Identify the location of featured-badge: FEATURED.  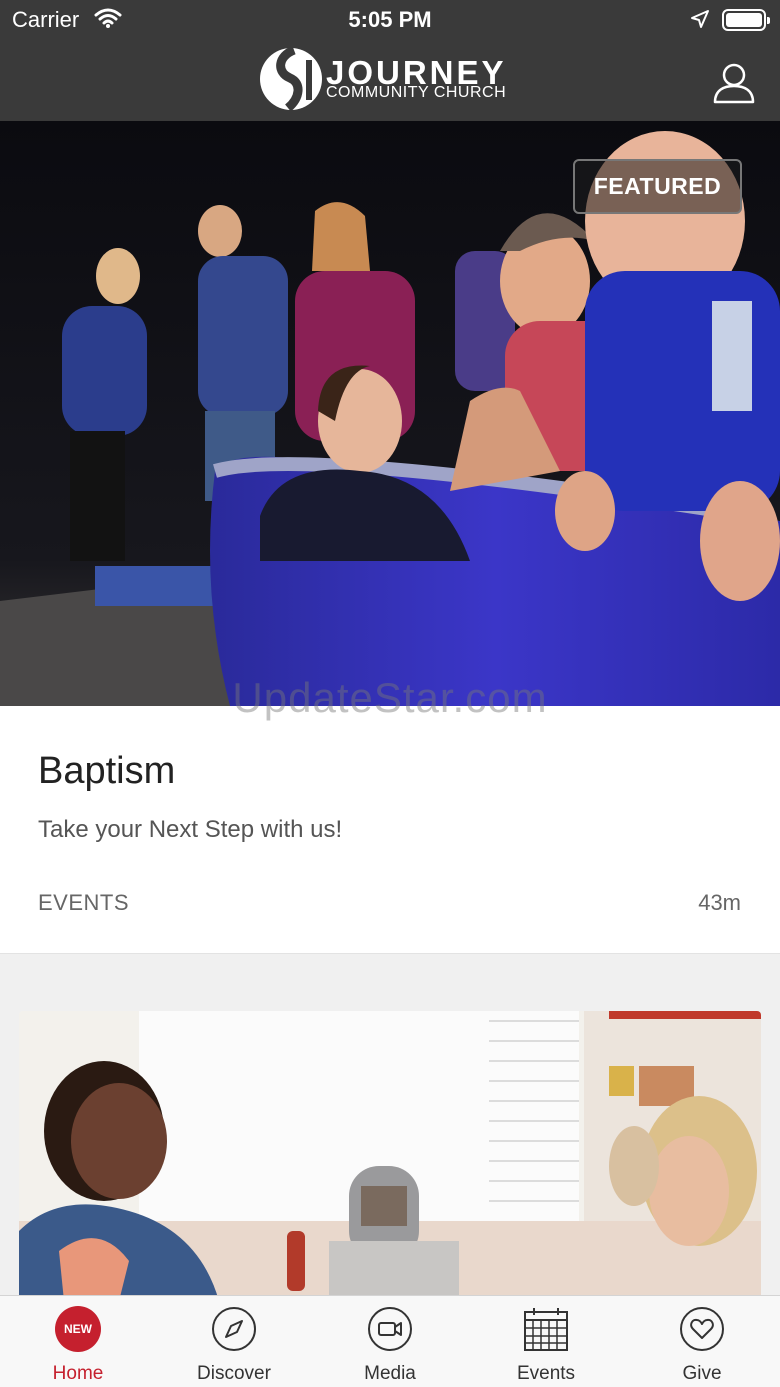
(657, 186).